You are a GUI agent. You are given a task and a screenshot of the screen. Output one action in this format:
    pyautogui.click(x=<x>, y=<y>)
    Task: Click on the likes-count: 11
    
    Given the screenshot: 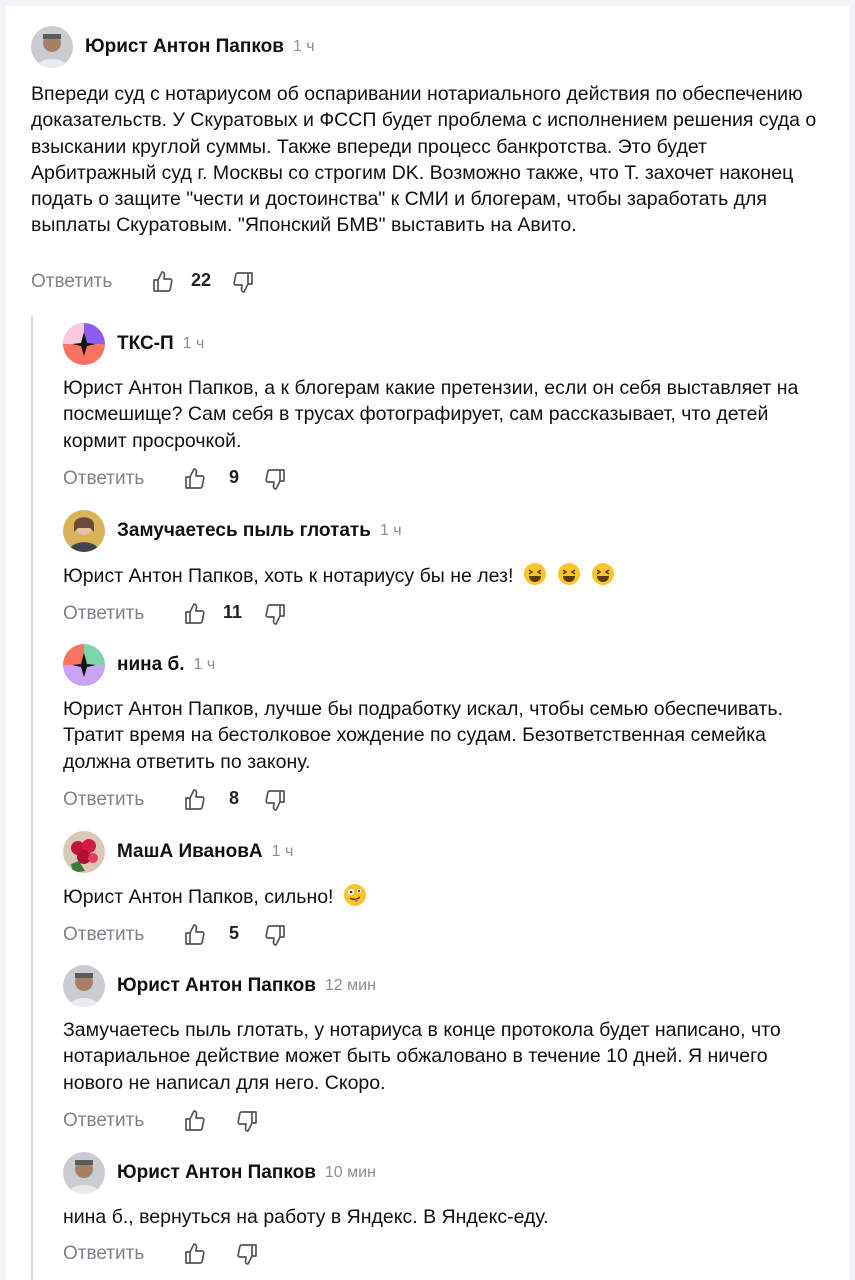 What is the action you would take?
    pyautogui.click(x=233, y=612)
    